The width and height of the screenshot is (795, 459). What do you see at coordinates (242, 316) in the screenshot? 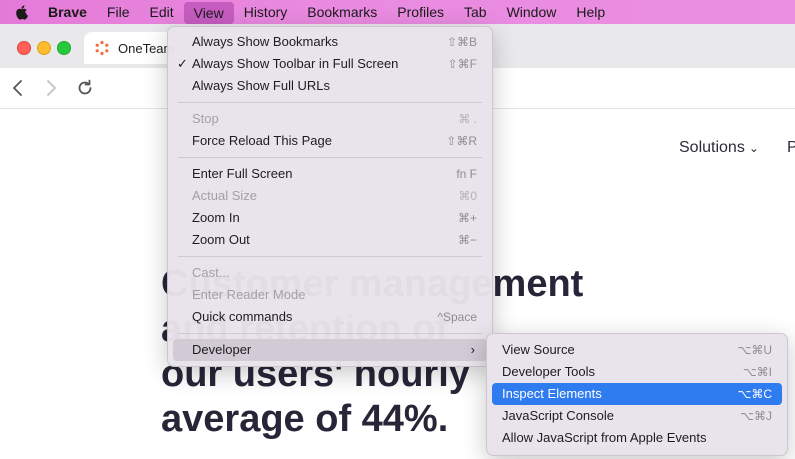
I see `menu-item-label: Quick commands` at bounding box center [242, 316].